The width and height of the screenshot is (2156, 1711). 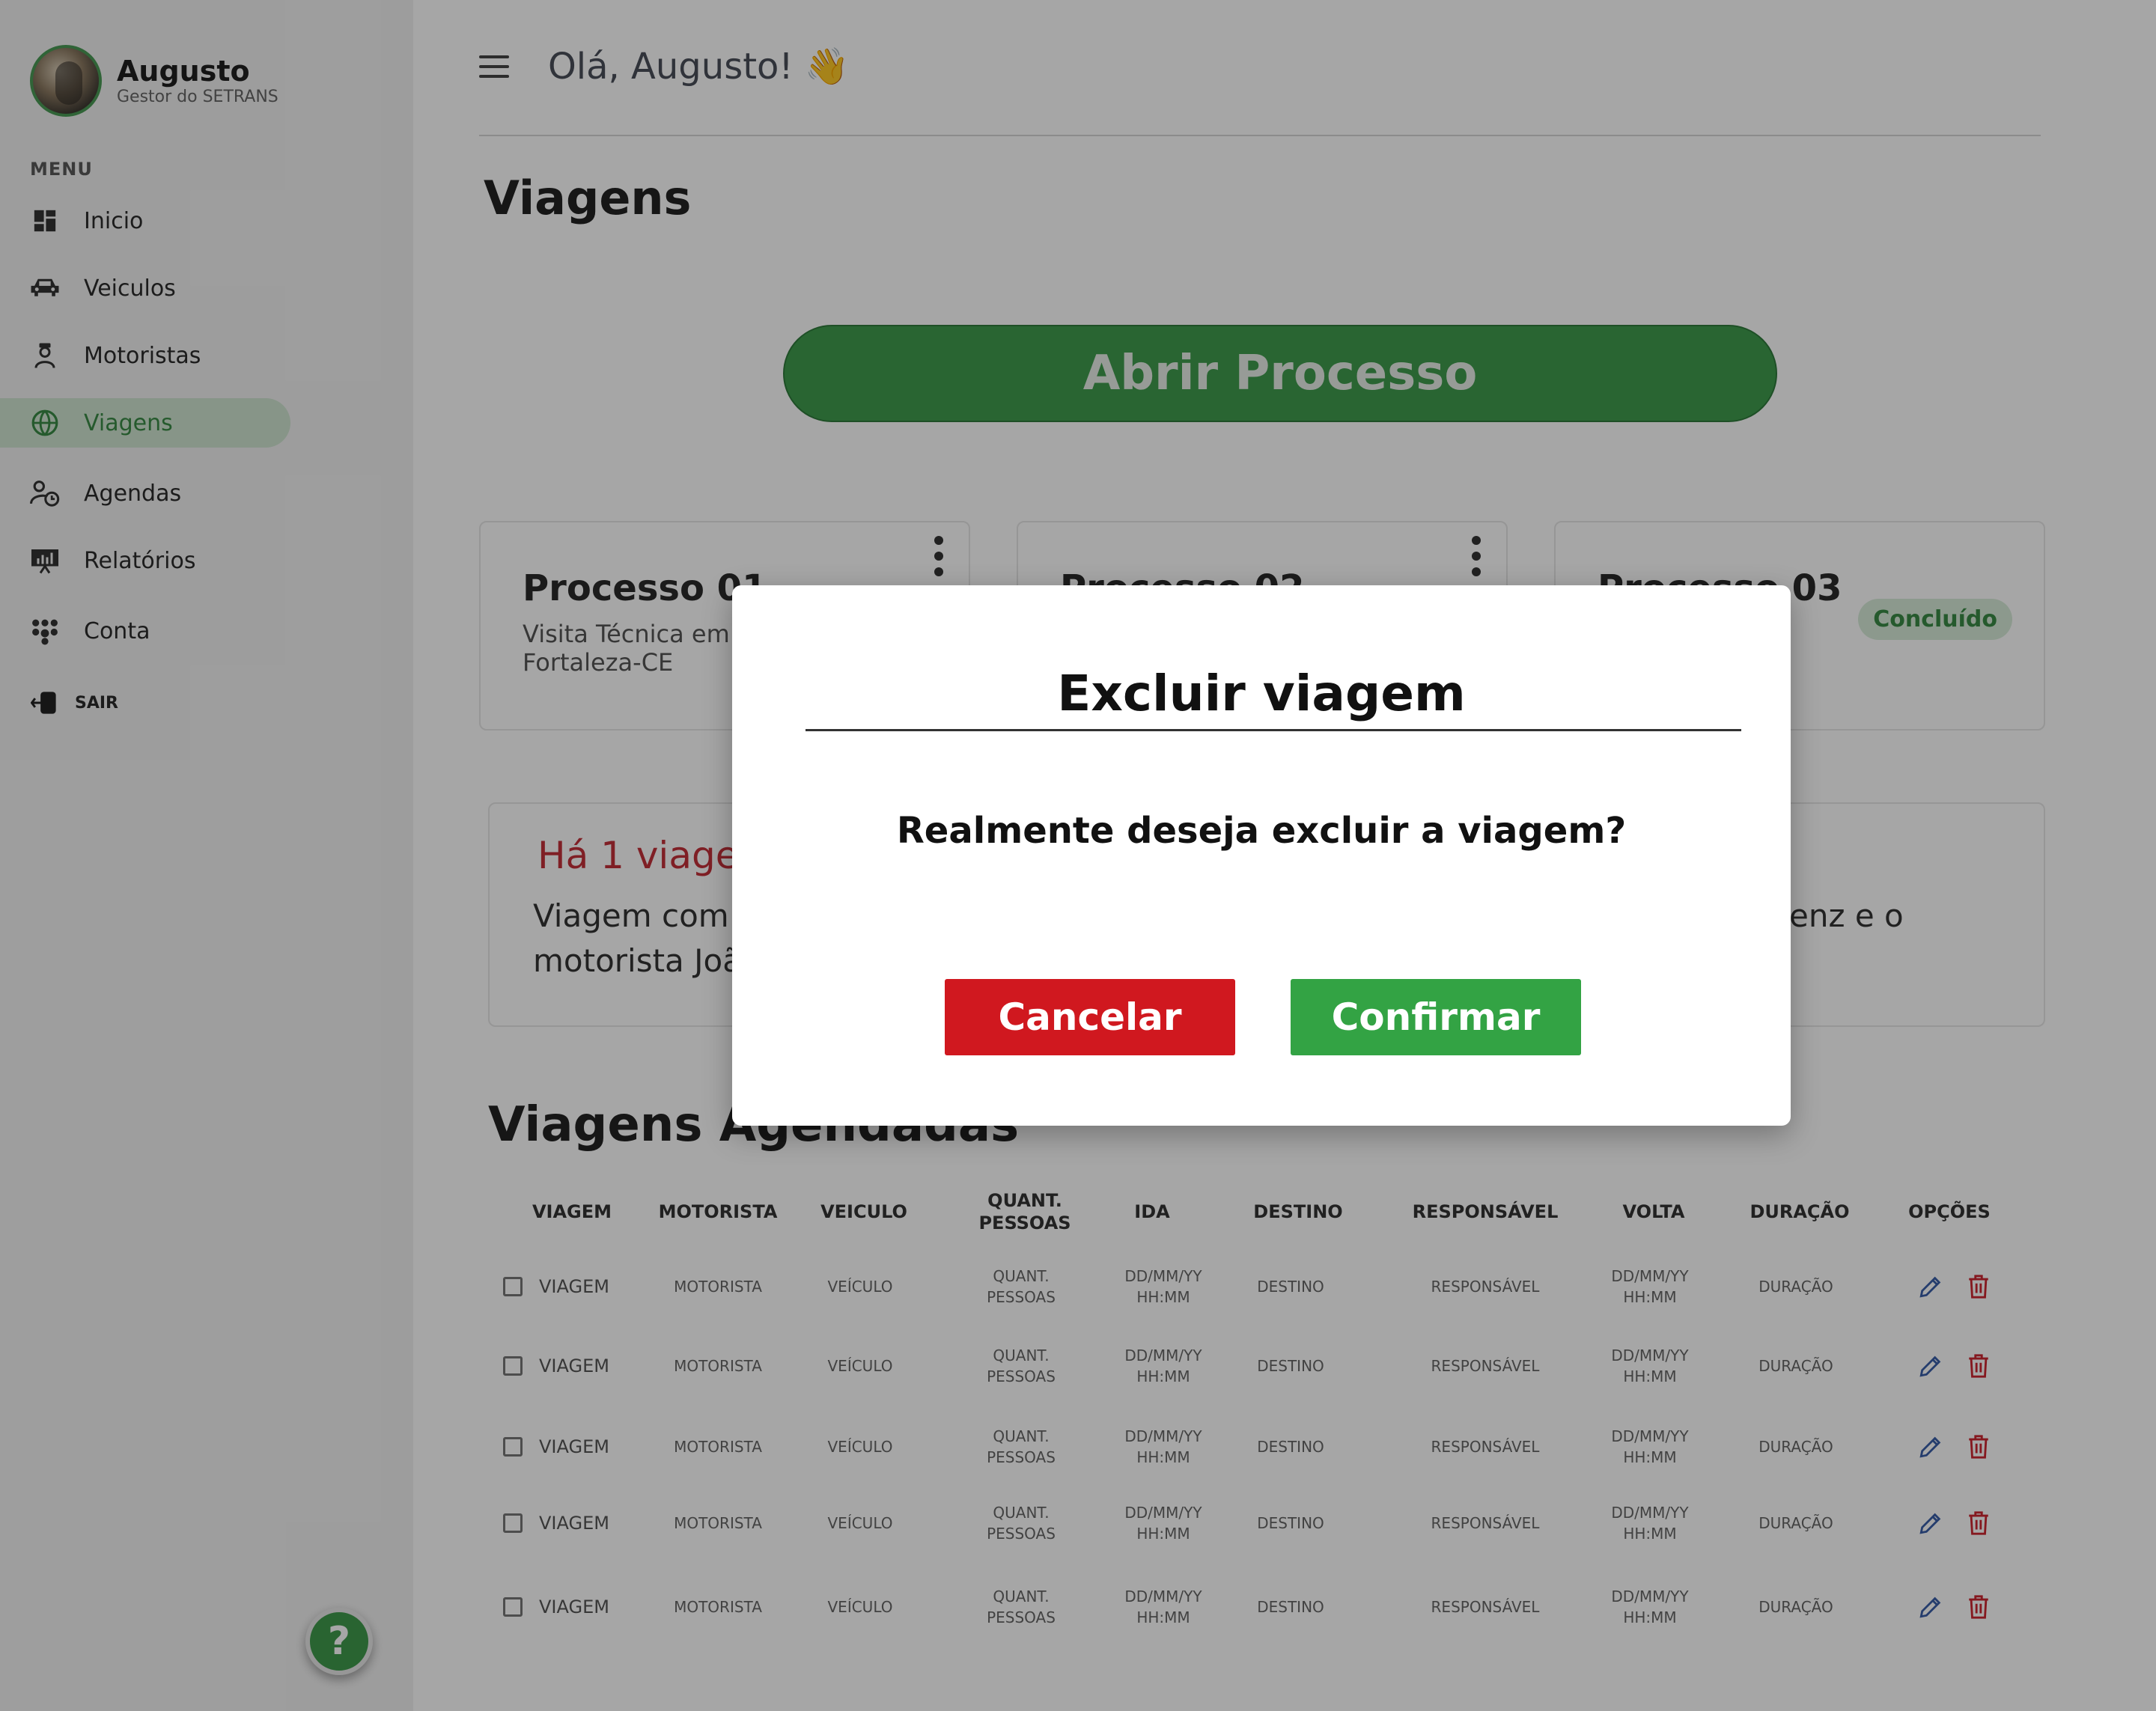 I want to click on confirm-button: Confirmar, so click(x=1436, y=1017).